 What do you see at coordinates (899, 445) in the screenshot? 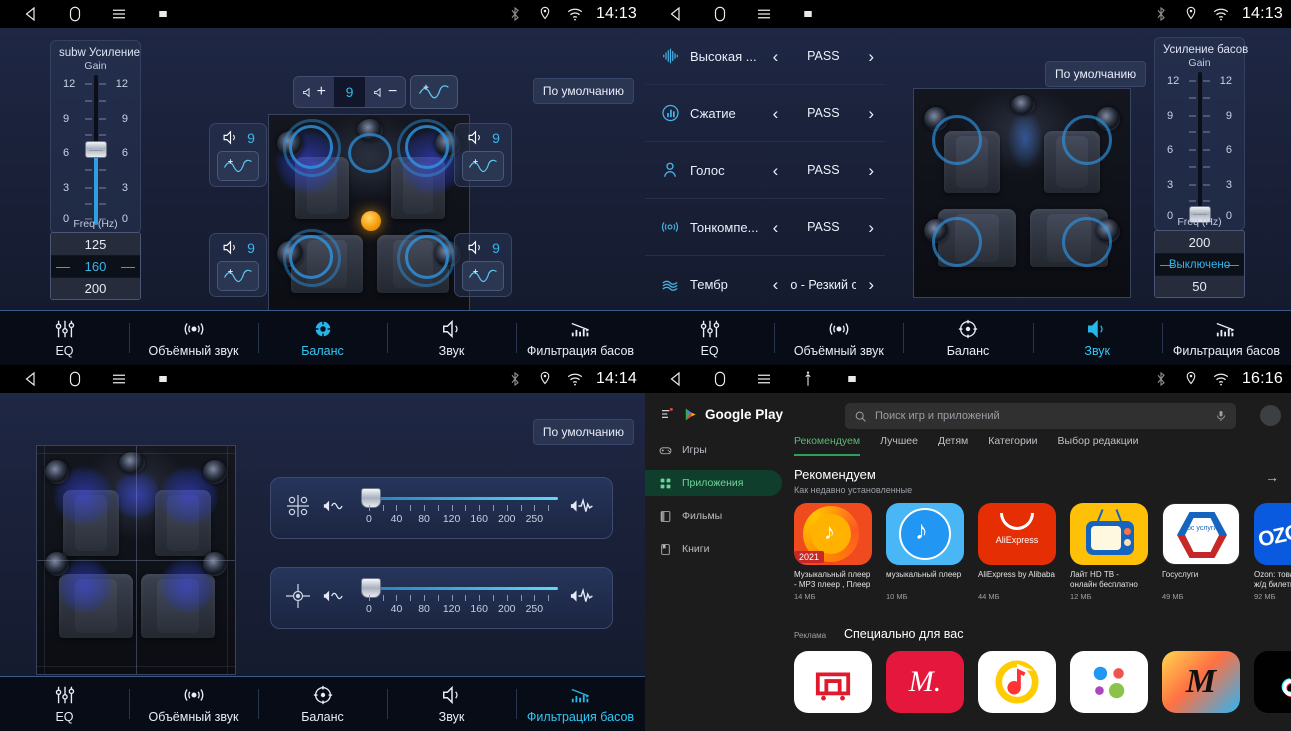
I see `tab-top: Лучшее` at bounding box center [899, 445].